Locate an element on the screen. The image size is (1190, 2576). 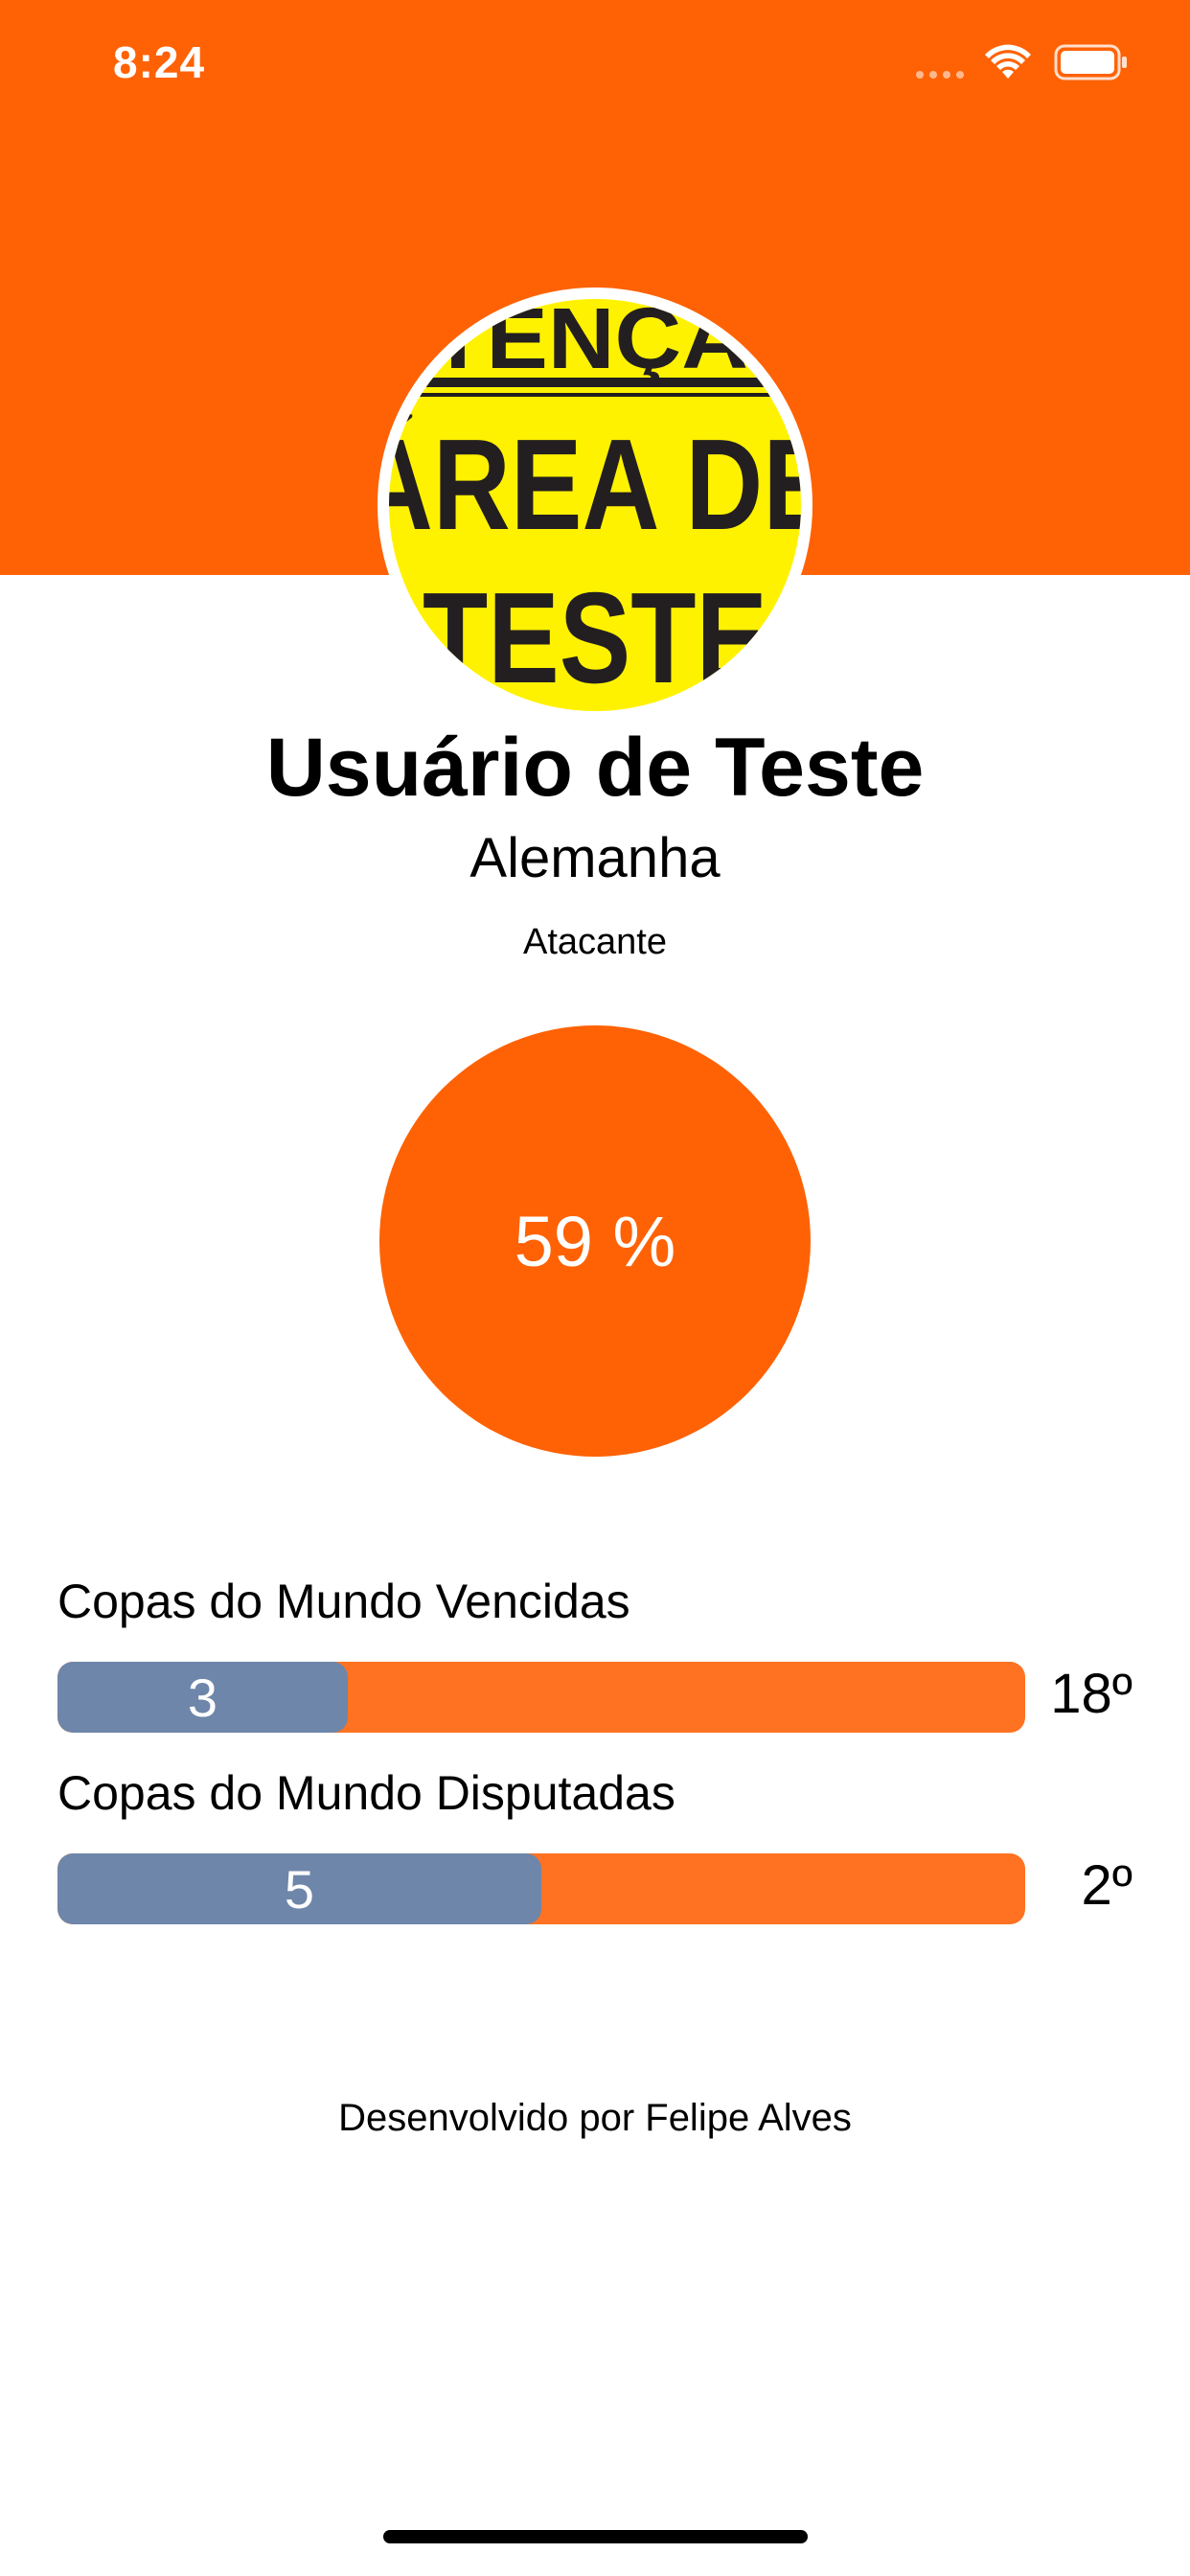
stat-label-wins: Copas do Mundo Vencidas is located at coordinates (343, 1601).